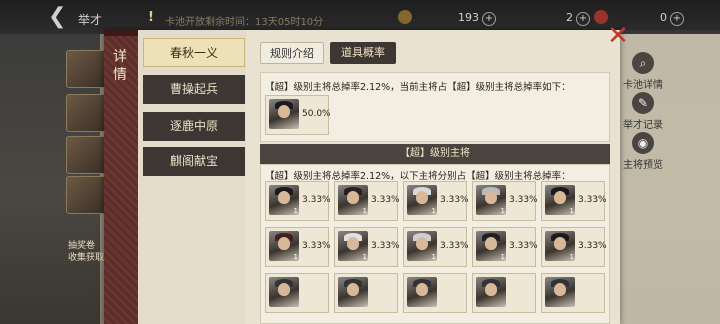 Image resolution: width=720 pixels, height=324 pixels. I want to click on nav-item-caocao: 曹操起兵, so click(194, 89).